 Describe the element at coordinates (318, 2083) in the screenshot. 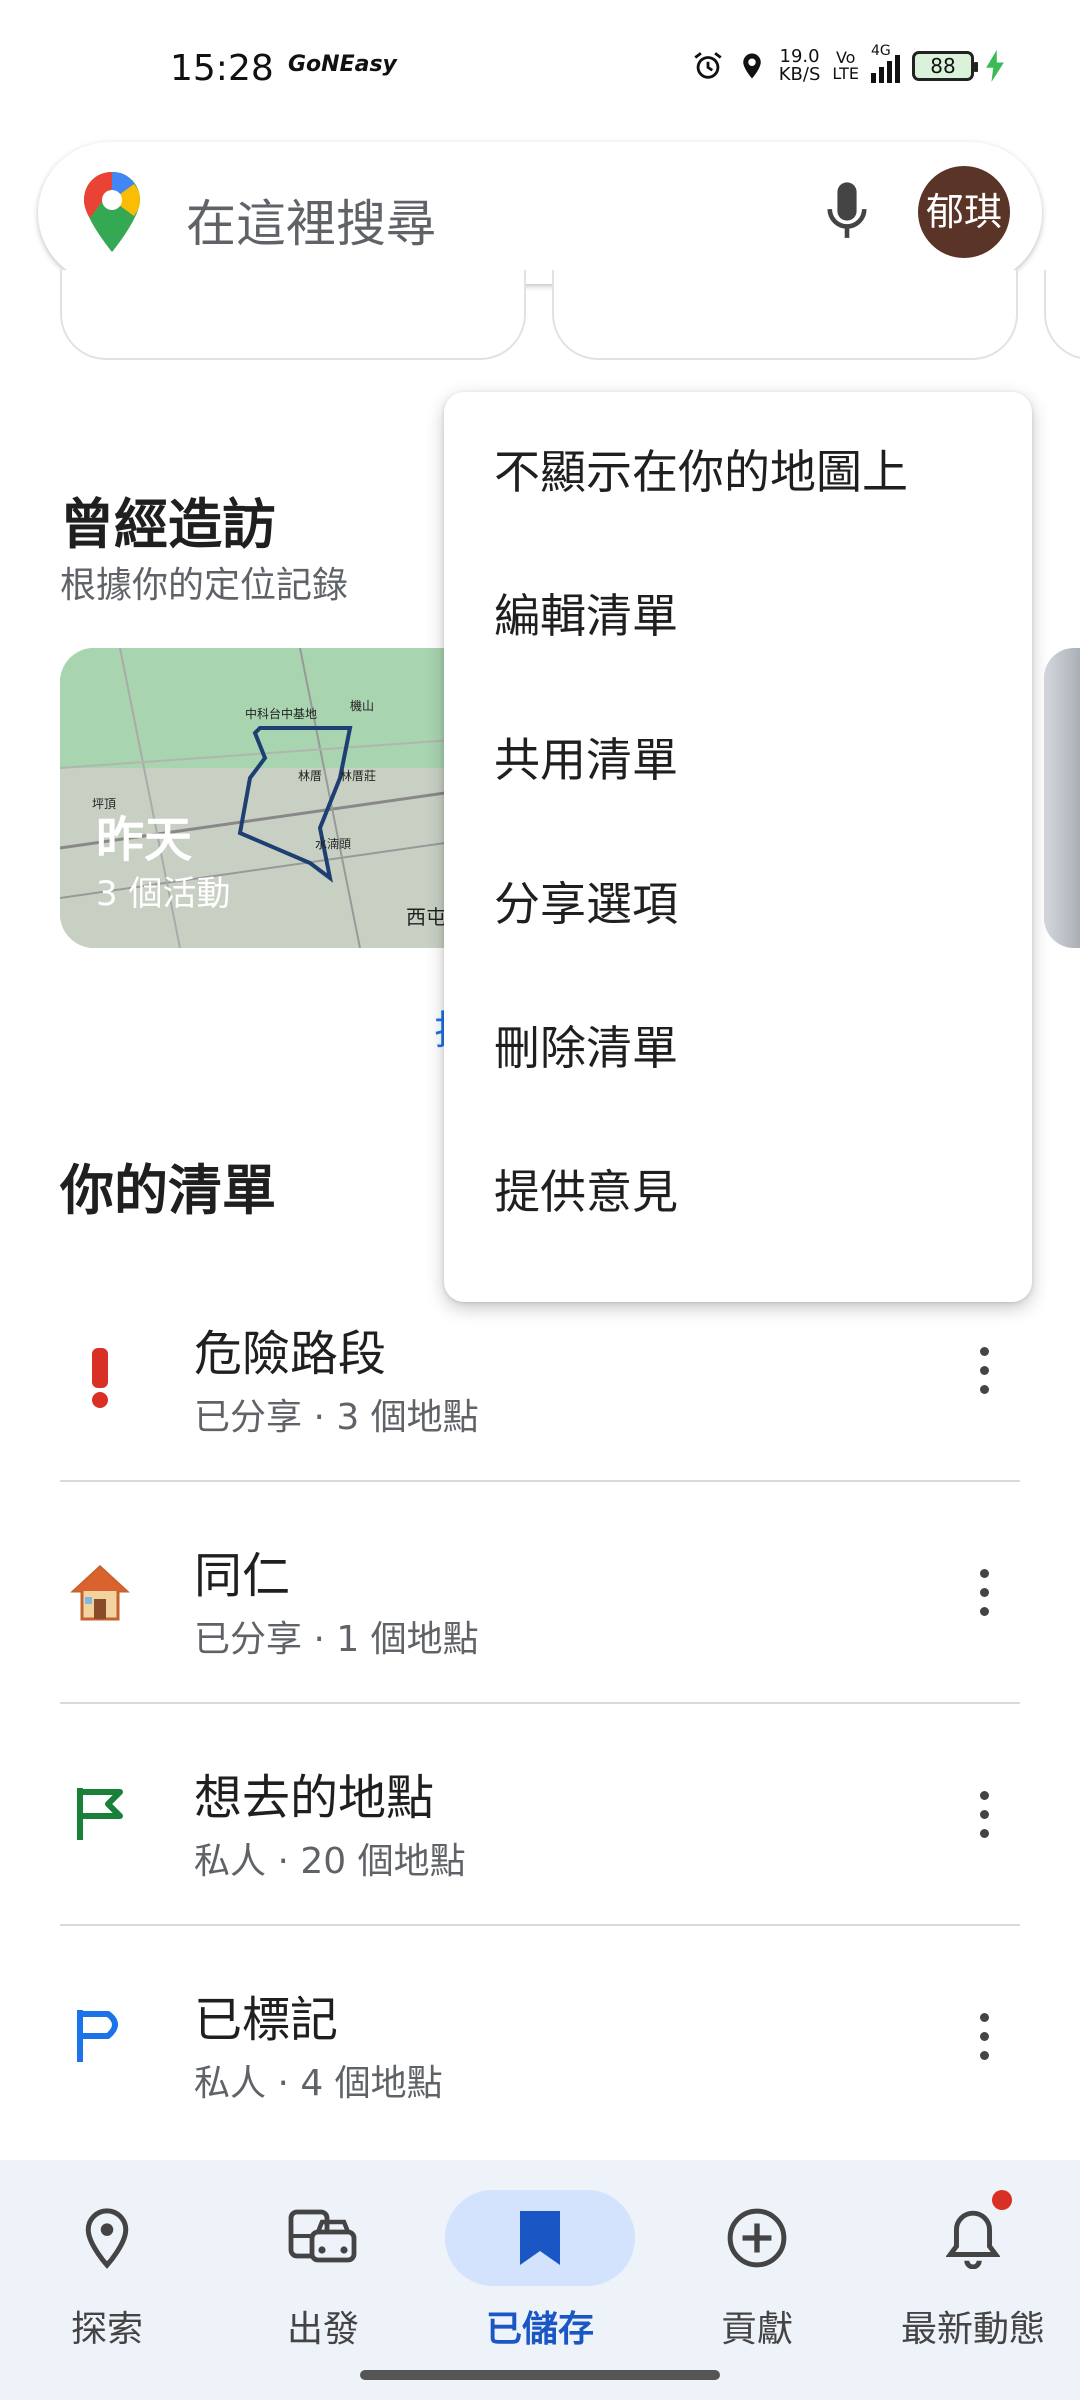

I see `list-item-meta: 私人 · 4 個地點` at that location.